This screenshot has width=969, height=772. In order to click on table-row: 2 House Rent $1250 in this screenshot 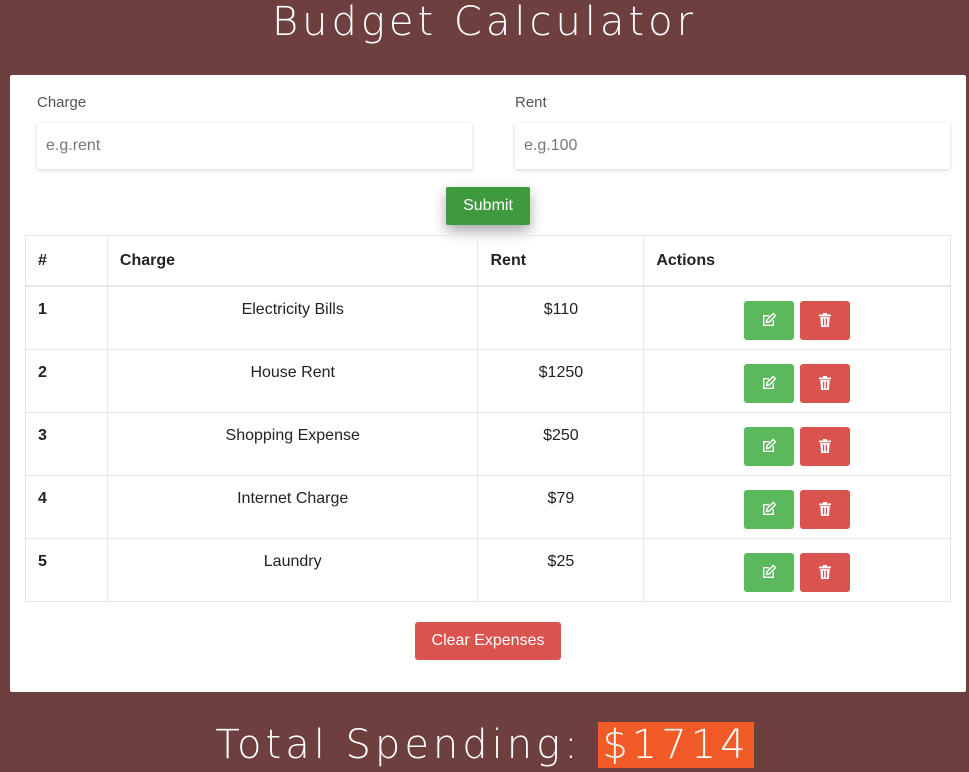, I will do `click(488, 380)`.